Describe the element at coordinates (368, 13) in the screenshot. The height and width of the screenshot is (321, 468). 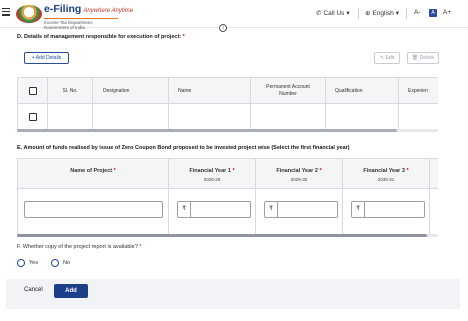
I see `globe-icon: ⊕` at that location.